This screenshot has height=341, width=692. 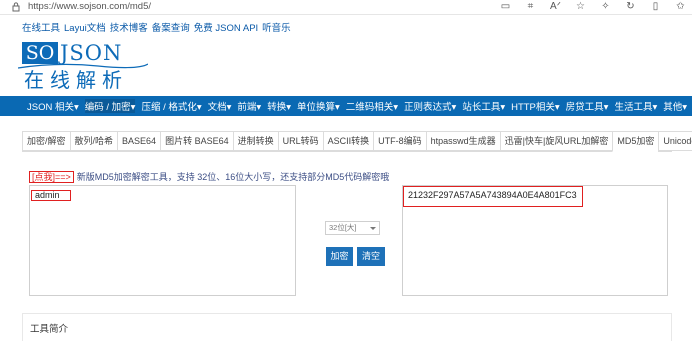 What do you see at coordinates (587, 106) in the screenshot?
I see `nav-item: 房贷工具▾` at bounding box center [587, 106].